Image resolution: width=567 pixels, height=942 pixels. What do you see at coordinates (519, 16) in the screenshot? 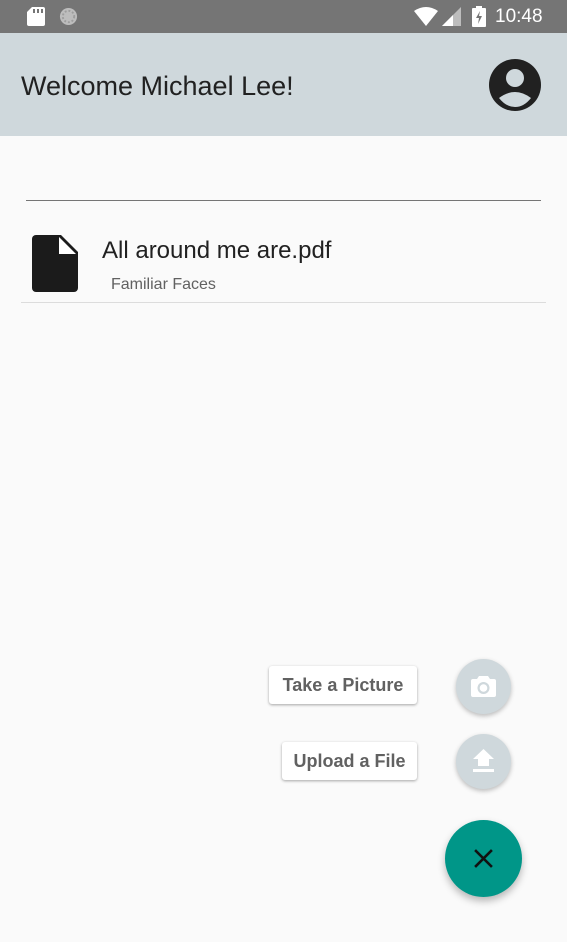
I see `status-time: 10:48` at bounding box center [519, 16].